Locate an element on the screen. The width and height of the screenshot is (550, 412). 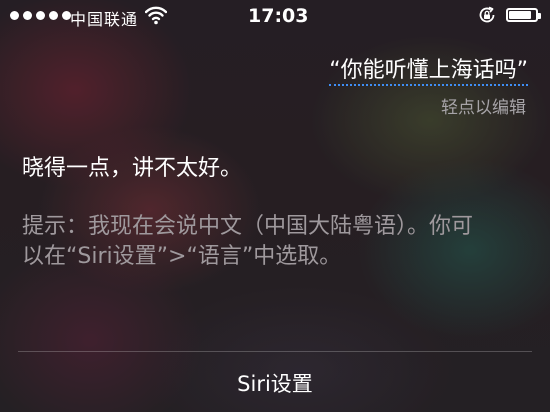
status-bar: 中国联通 17:03 is located at coordinates (275, 17).